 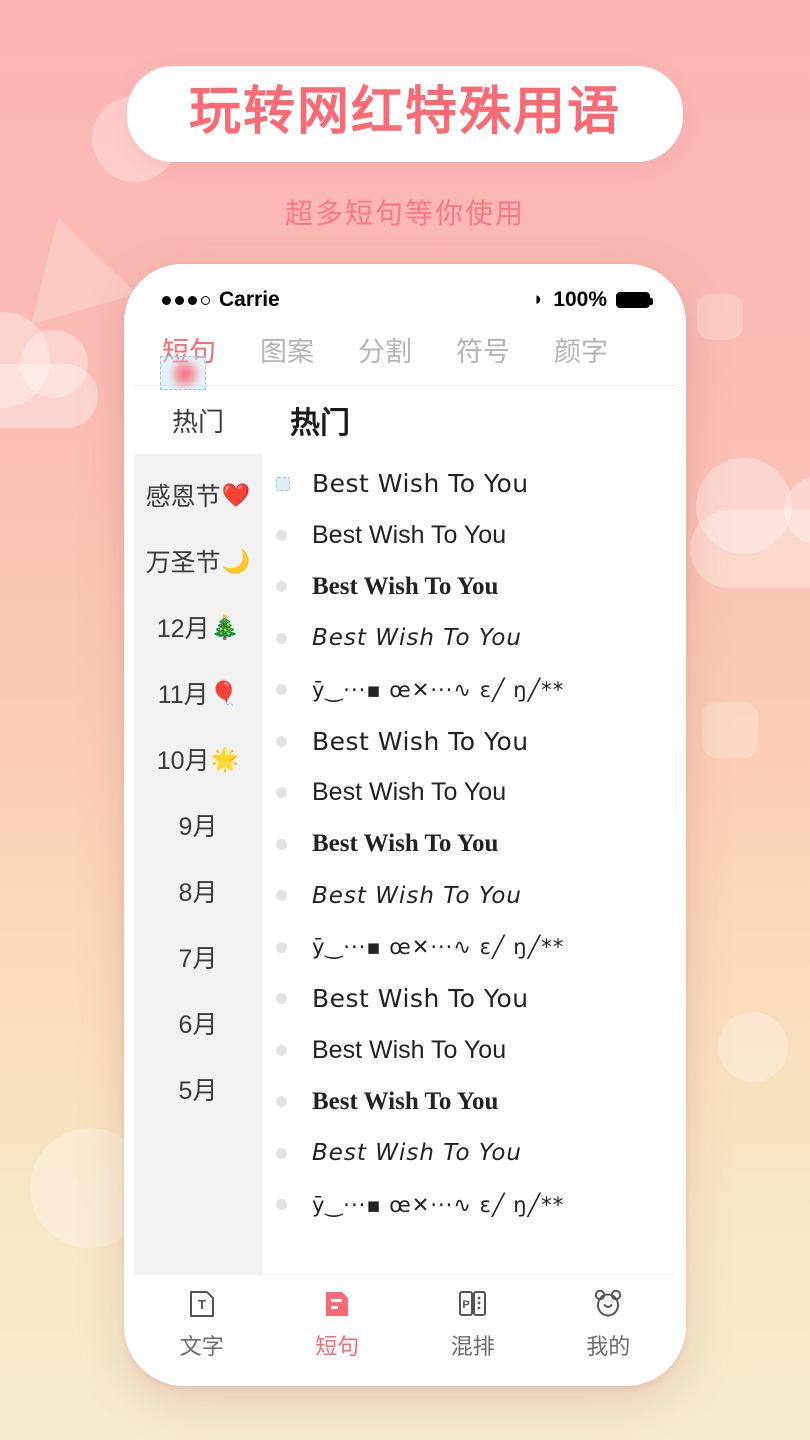 What do you see at coordinates (337, 1346) in the screenshot?
I see `nav-item-label: 短句` at bounding box center [337, 1346].